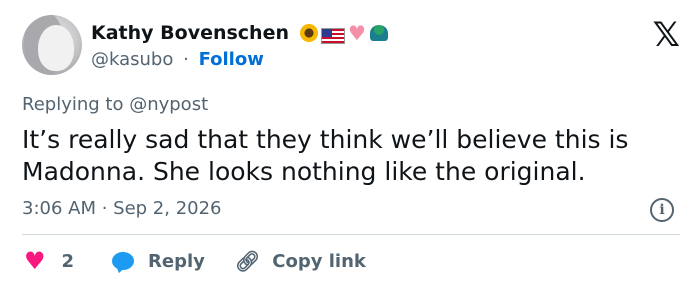  What do you see at coordinates (115, 104) in the screenshot?
I see `replying-to: Replying to @nypost` at bounding box center [115, 104].